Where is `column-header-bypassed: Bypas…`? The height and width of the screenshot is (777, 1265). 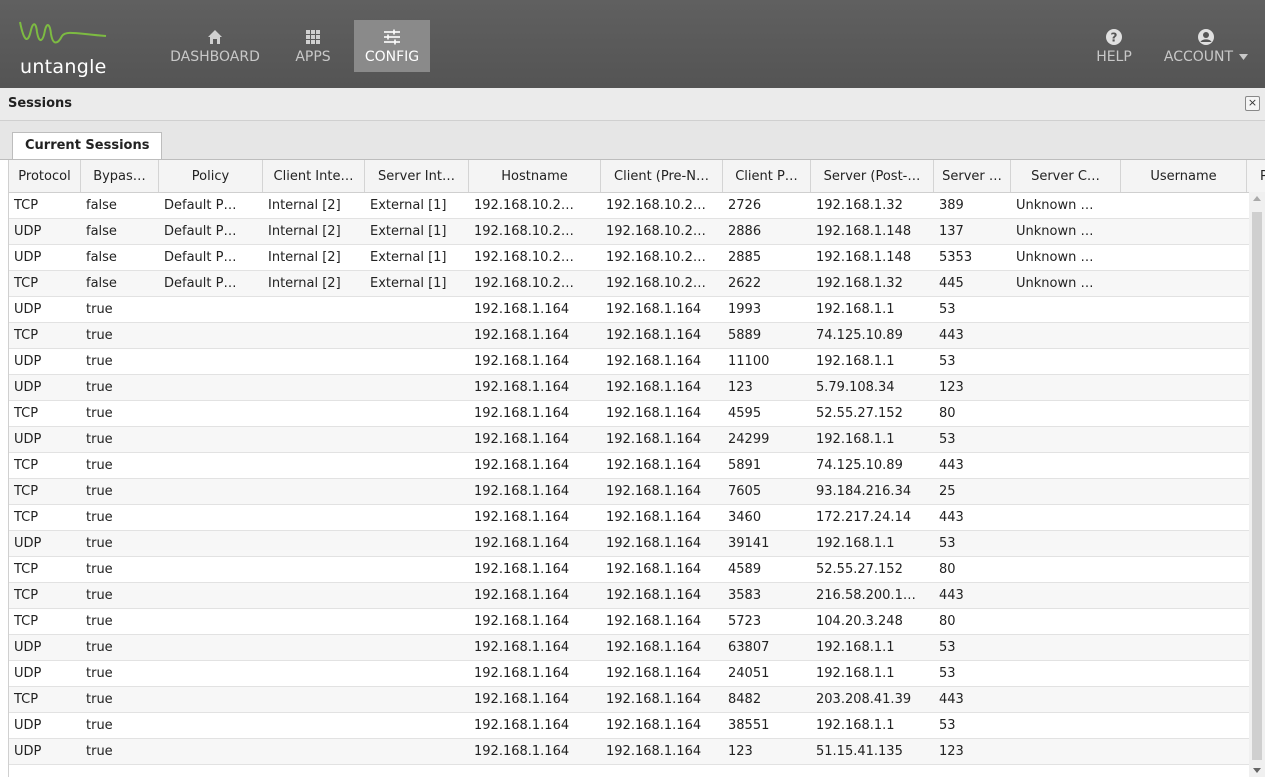 column-header-bypassed: Bypas… is located at coordinates (120, 176).